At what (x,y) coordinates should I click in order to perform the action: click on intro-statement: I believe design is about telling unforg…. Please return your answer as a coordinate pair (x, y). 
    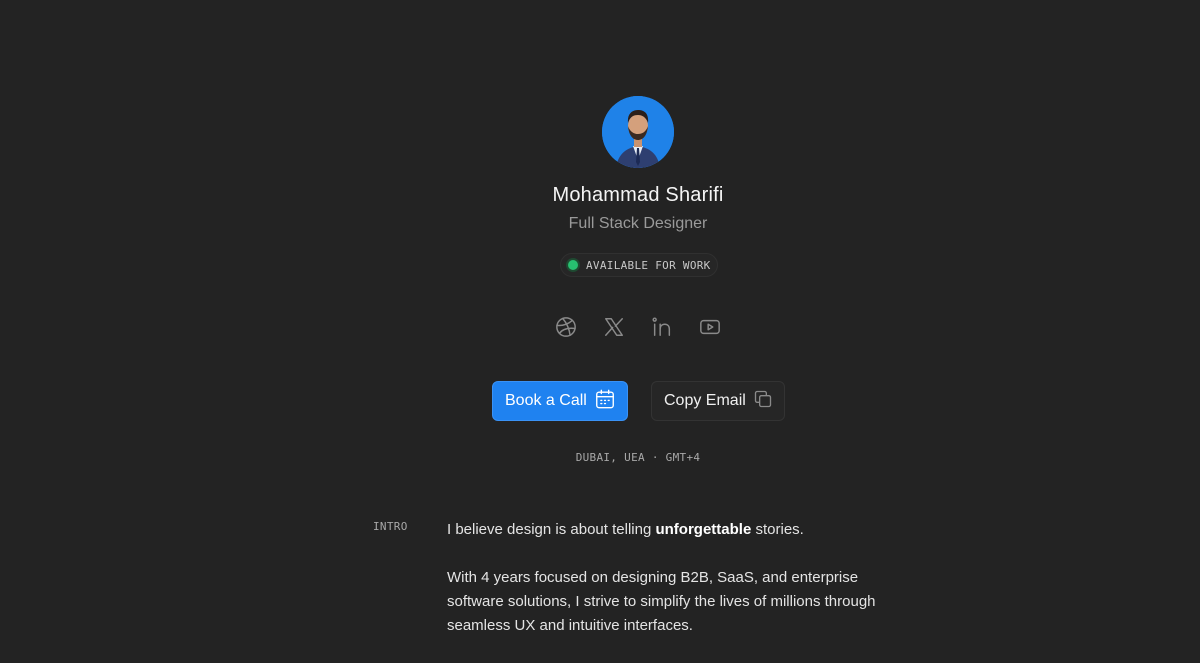
    Looking at the image, I should click on (625, 529).